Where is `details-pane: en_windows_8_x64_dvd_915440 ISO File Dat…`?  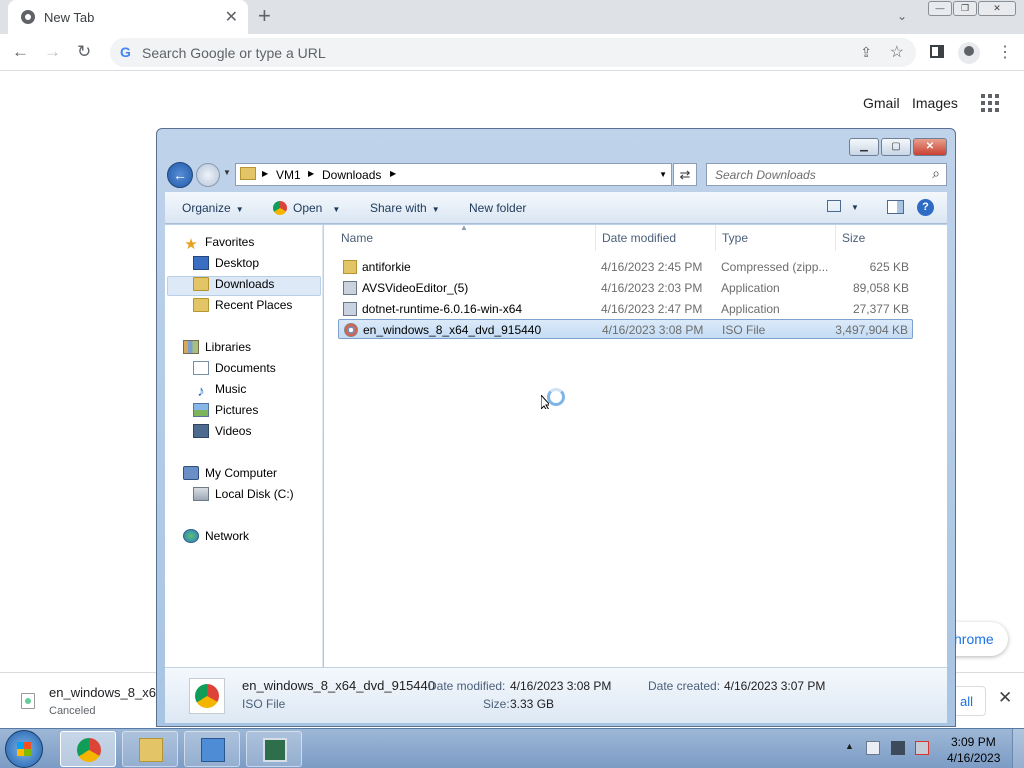
details-pane: en_windows_8_x64_dvd_915440 ISO File Dat… is located at coordinates (556, 695).